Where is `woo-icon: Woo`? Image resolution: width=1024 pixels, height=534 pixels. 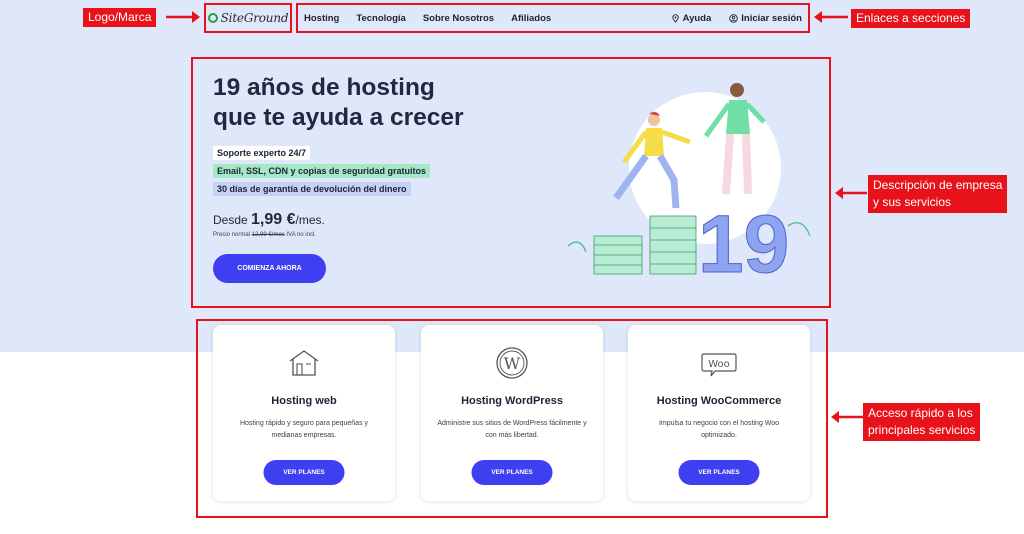 woo-icon: Woo is located at coordinates (719, 365).